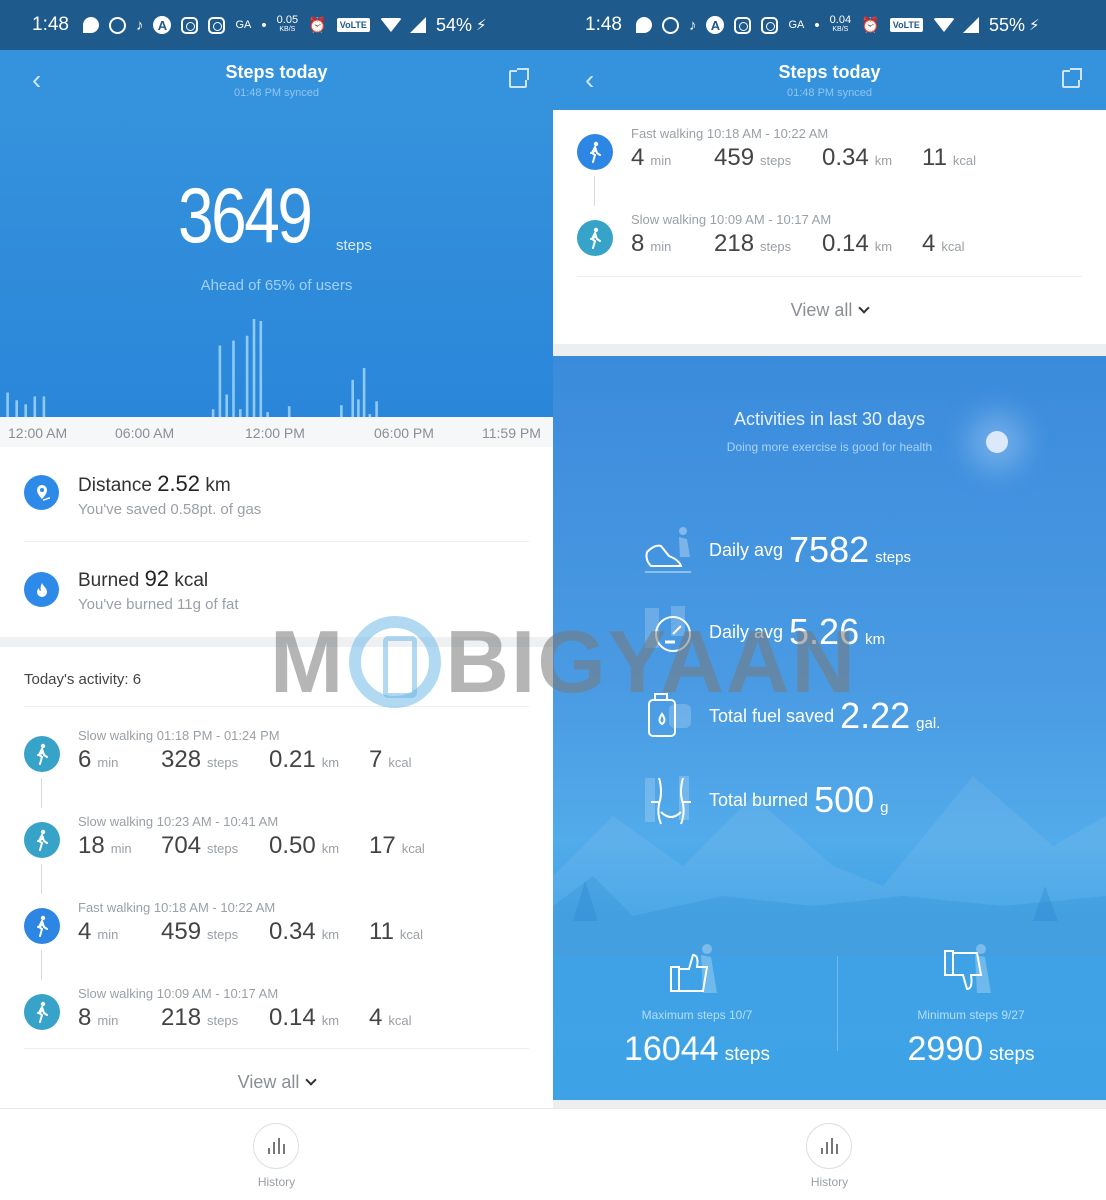 The image size is (1106, 1200). What do you see at coordinates (829, 1104) in the screenshot?
I see `section-divider` at bounding box center [829, 1104].